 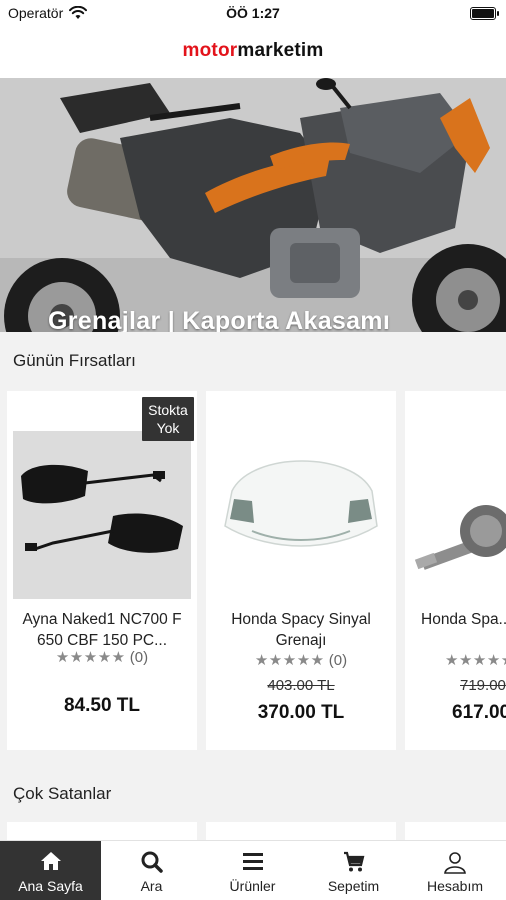 I want to click on status-bar: Operatör ÖÖ 1:27, so click(x=253, y=14).